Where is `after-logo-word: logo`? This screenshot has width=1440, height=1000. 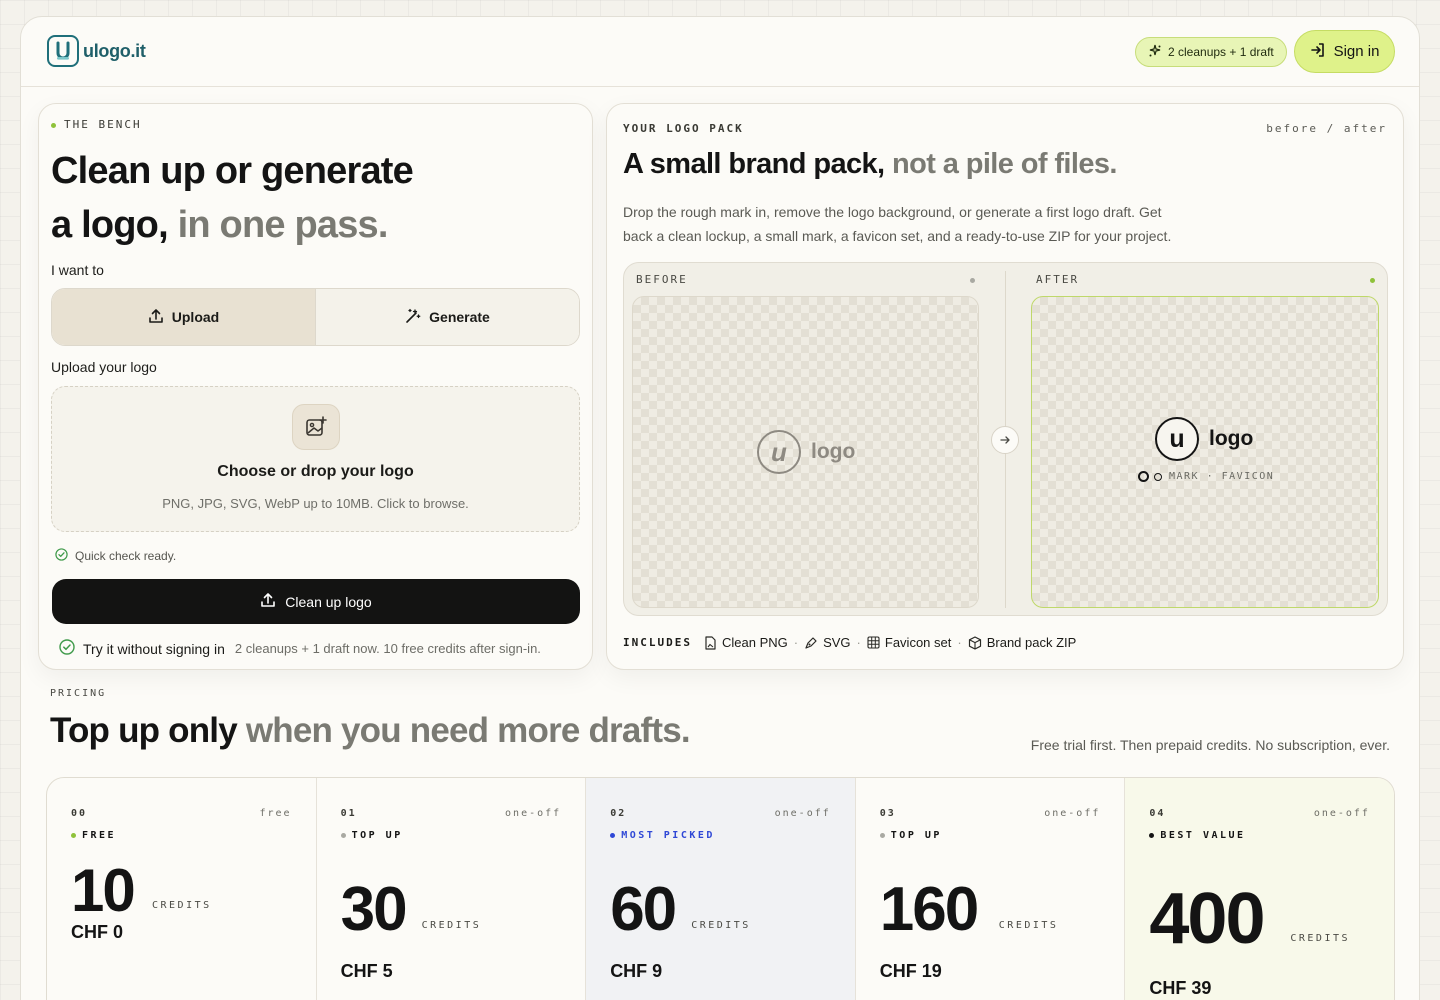
after-logo-word: logo is located at coordinates (1231, 438).